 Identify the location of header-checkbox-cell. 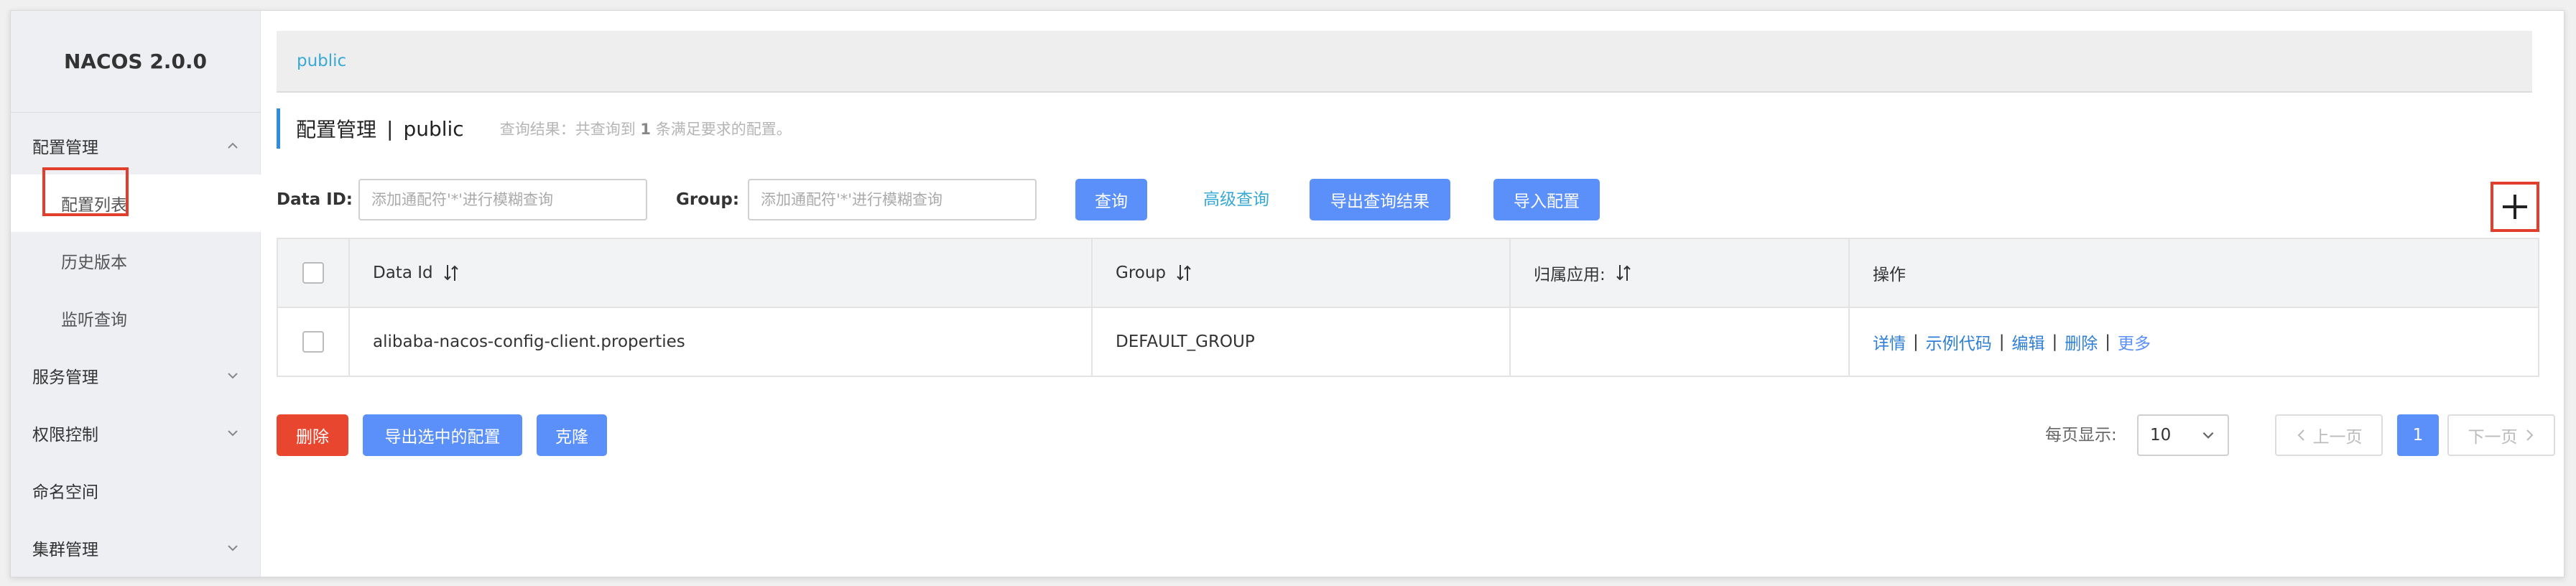
(314, 273).